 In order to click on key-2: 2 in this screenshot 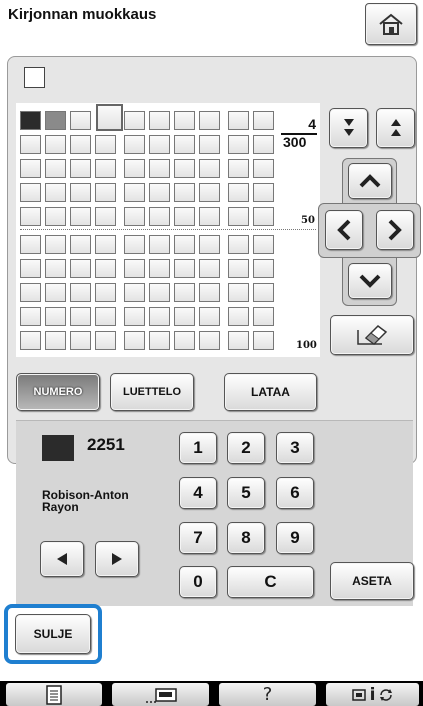, I will do `click(246, 448)`.